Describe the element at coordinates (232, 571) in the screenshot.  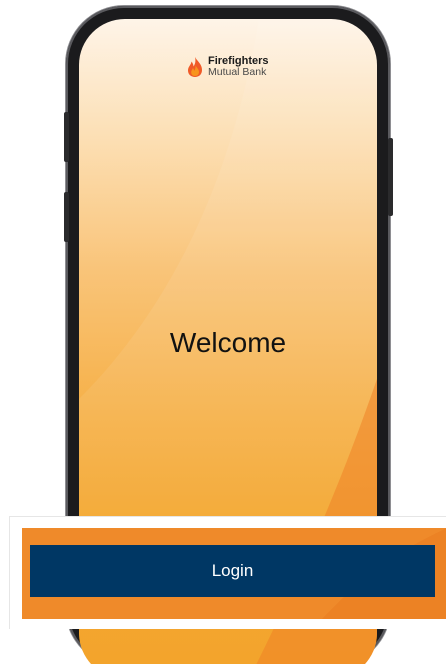
I see `login-button: Login` at that location.